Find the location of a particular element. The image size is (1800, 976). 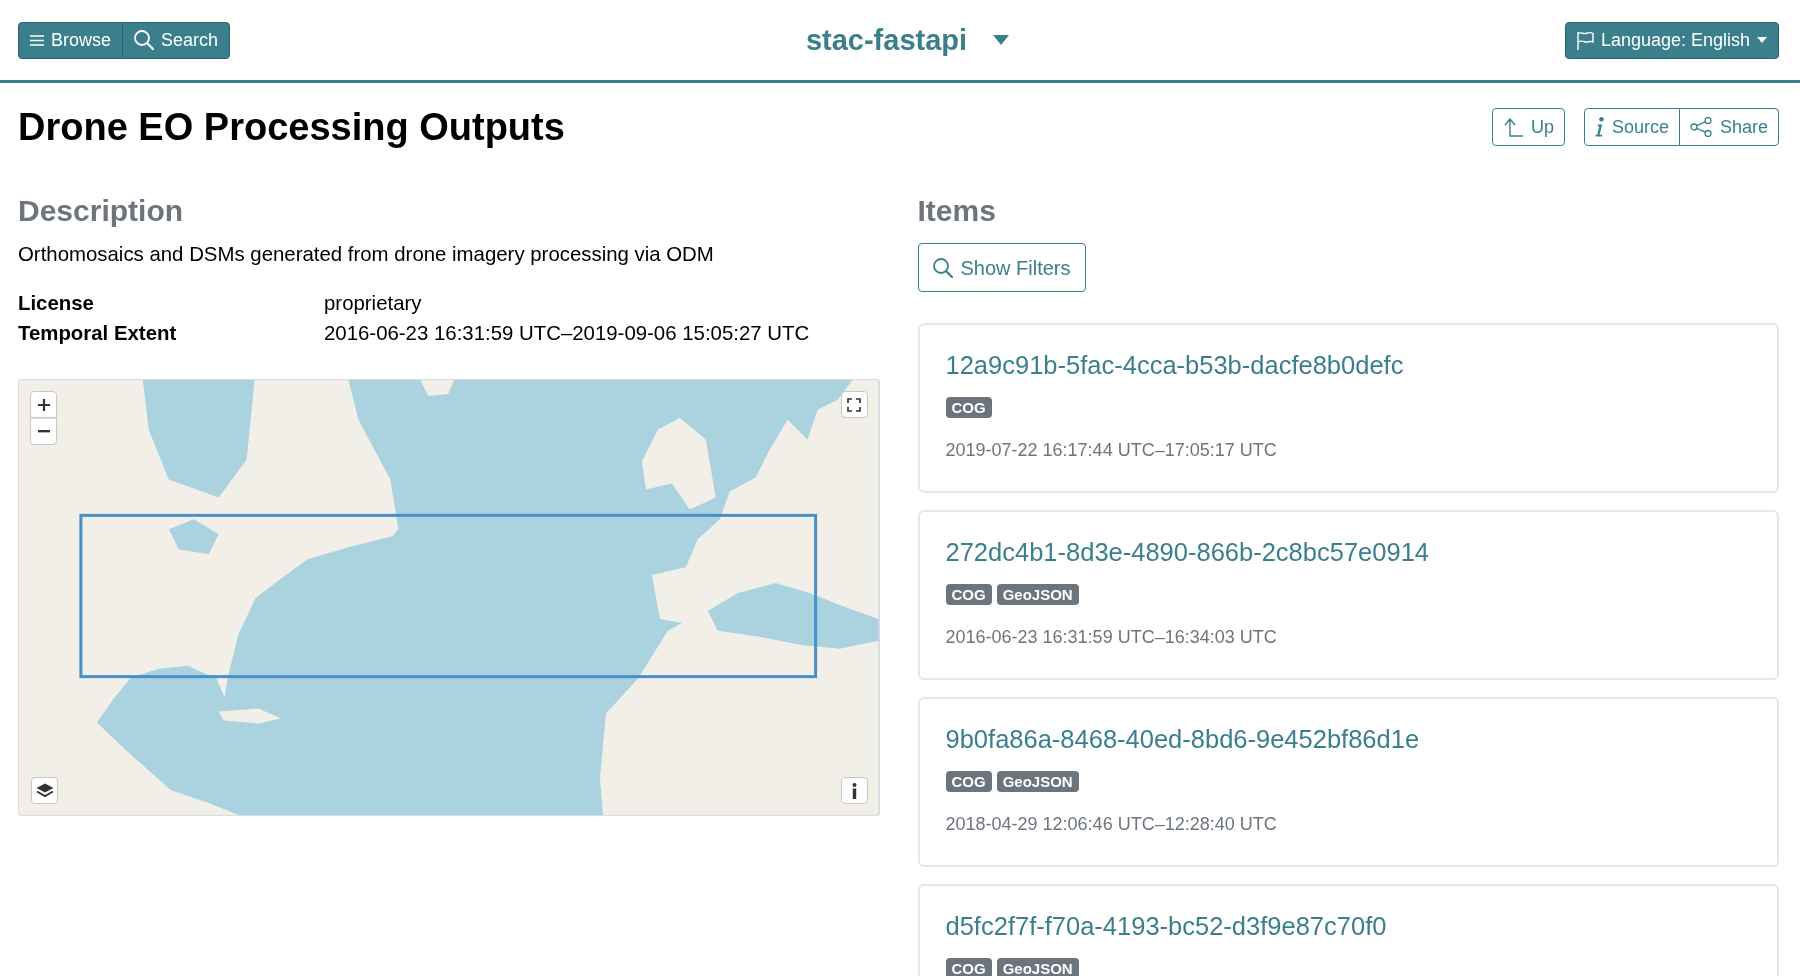

item-link: 9b0fa86a-8468-40ed-8bd6-9e452bf86d1e is located at coordinates (1182, 739).